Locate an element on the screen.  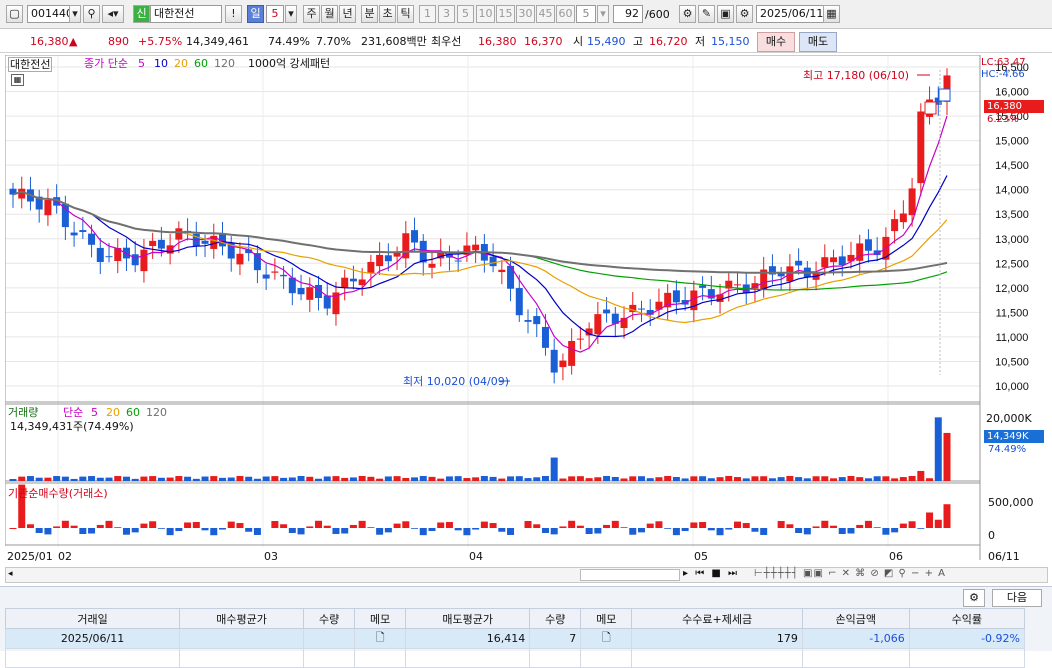
interval-1: 1 is located at coordinates (427, 14).